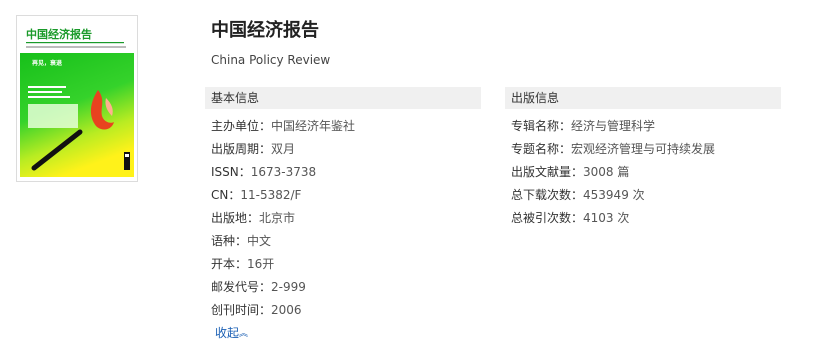 The height and width of the screenshot is (360, 819). I want to click on info-value: 11-5382/F, so click(271, 195).